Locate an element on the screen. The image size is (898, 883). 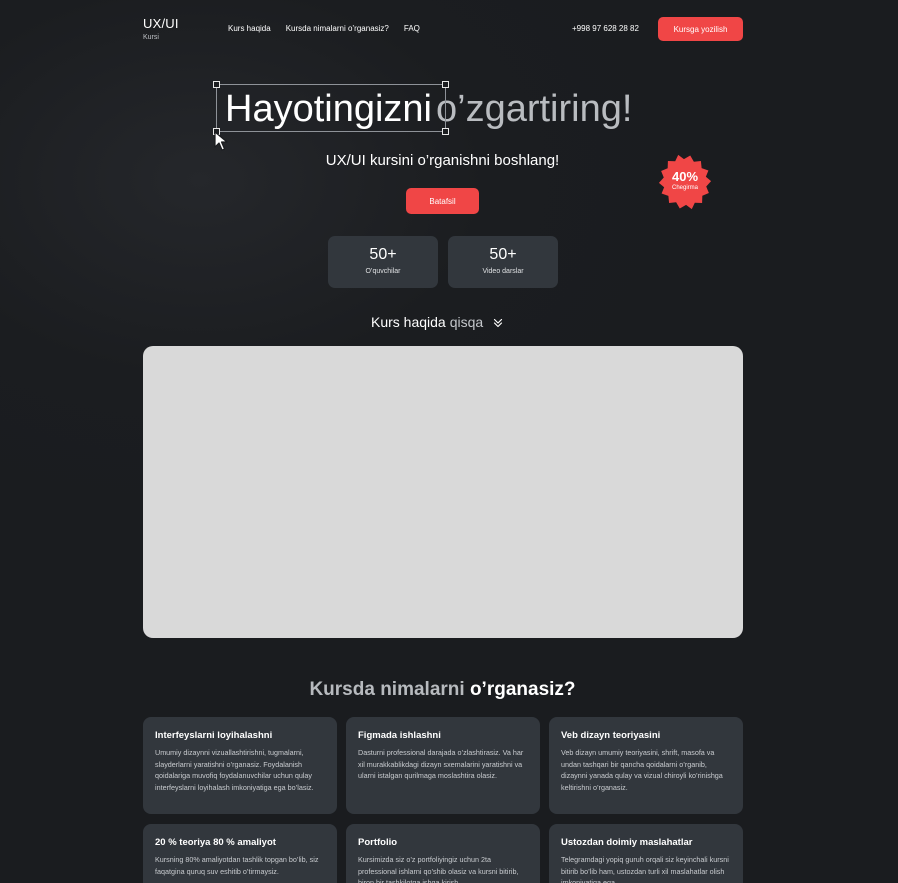
stat-card-students: 50+ O’quvchilar is located at coordinates (383, 262).